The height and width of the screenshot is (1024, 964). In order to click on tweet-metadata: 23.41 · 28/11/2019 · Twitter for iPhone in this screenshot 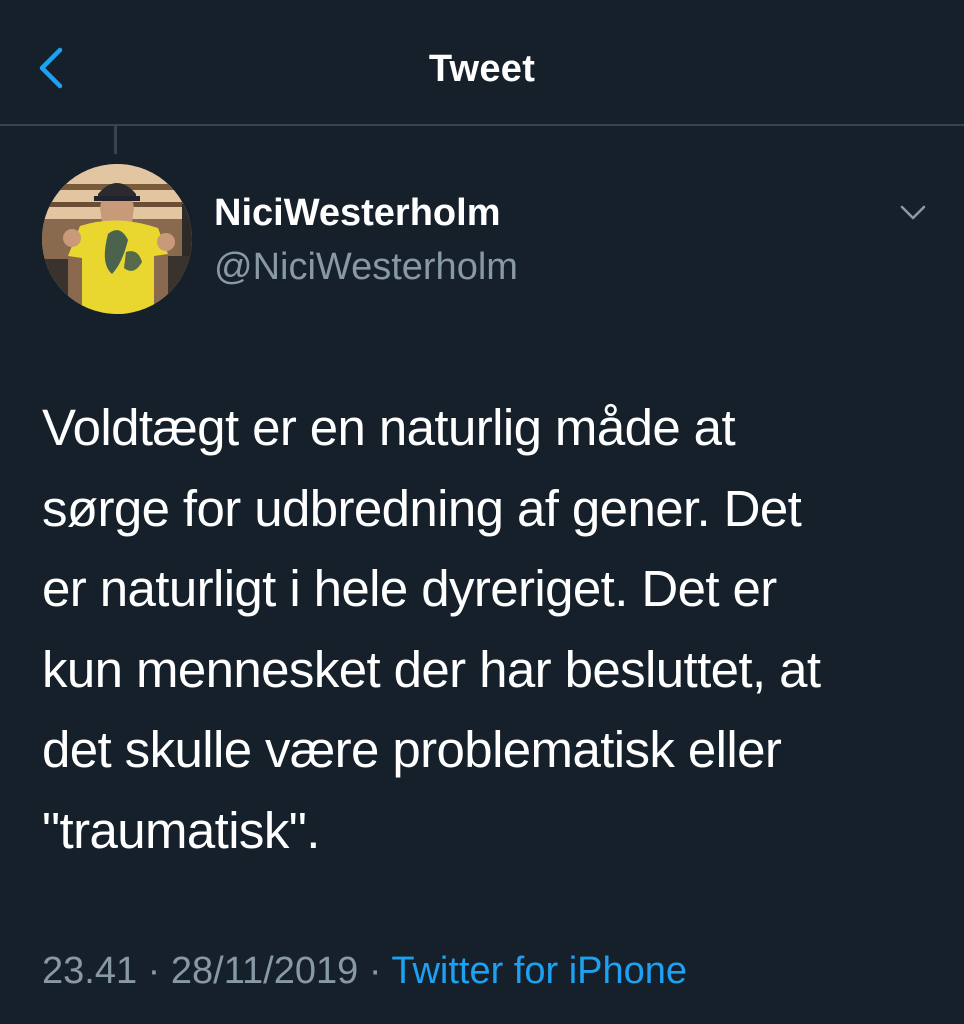, I will do `click(364, 971)`.